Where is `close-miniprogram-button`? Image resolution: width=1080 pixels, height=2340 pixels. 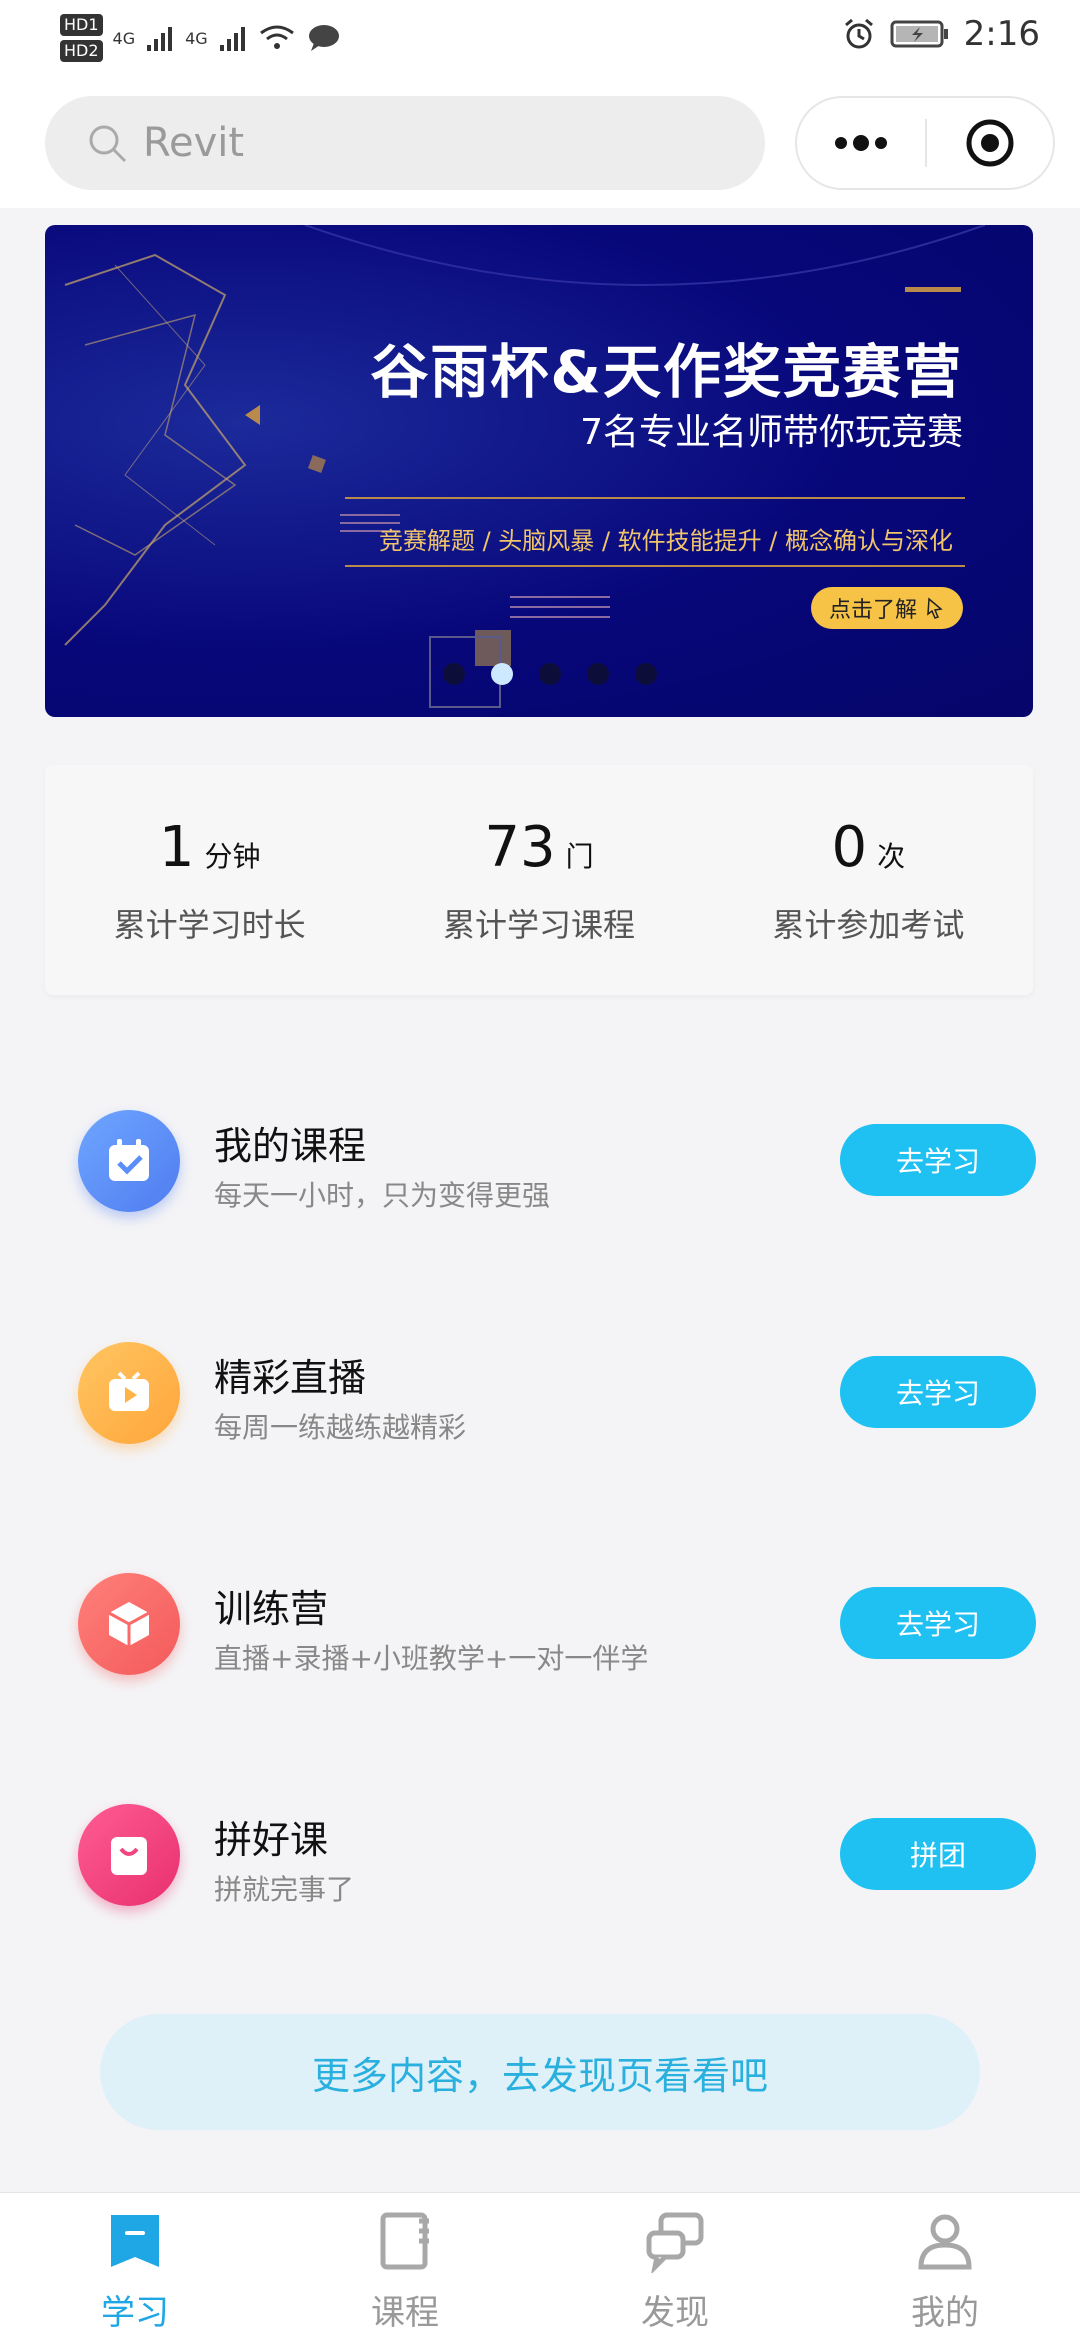 close-miniprogram-button is located at coordinates (990, 143).